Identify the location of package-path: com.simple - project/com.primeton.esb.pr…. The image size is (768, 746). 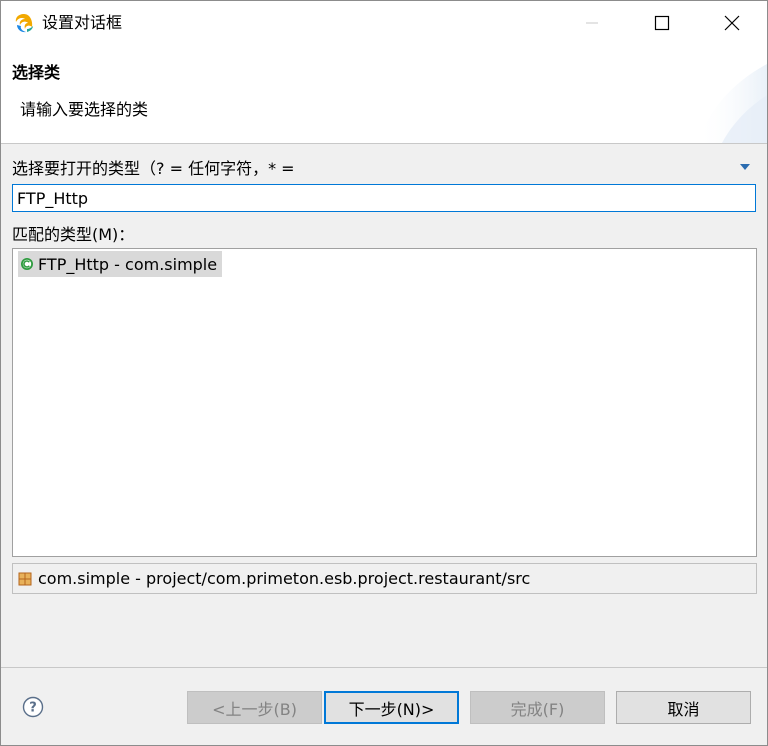
(284, 578).